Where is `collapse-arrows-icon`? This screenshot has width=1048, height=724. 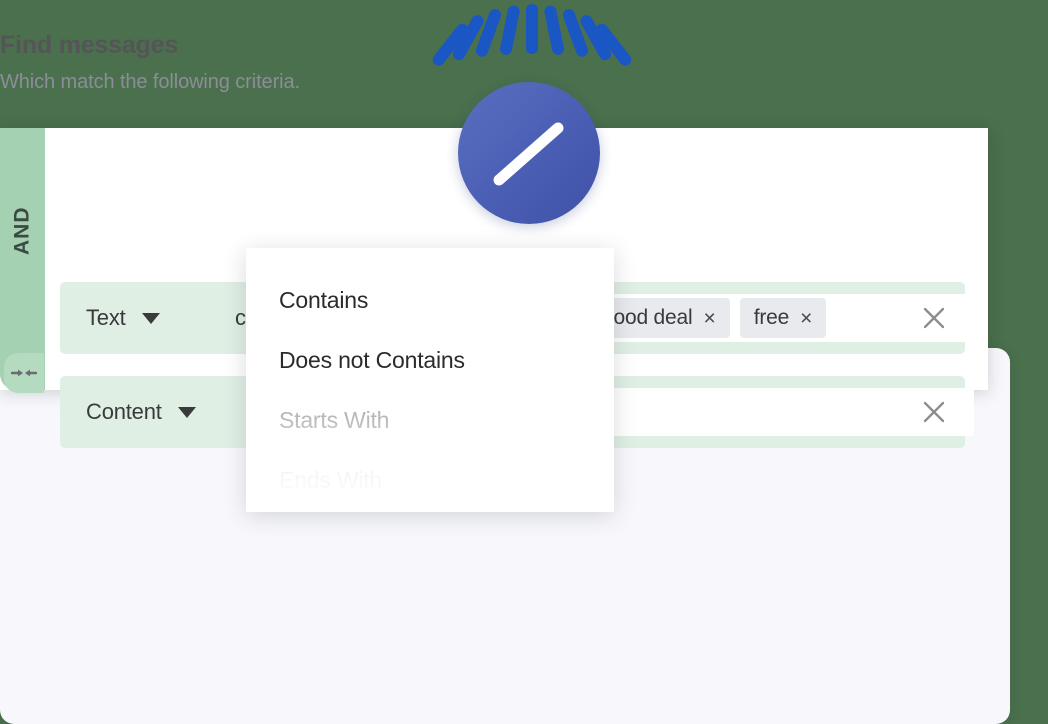 collapse-arrows-icon is located at coordinates (24, 373).